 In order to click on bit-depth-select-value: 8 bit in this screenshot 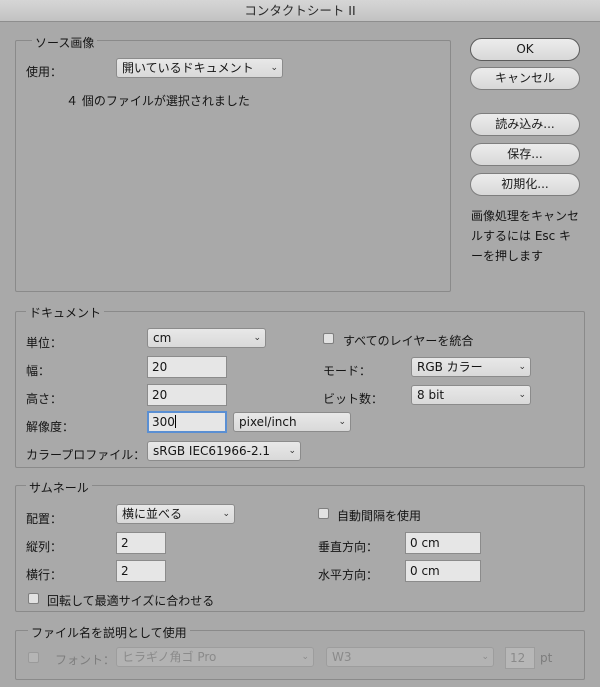, I will do `click(431, 395)`.